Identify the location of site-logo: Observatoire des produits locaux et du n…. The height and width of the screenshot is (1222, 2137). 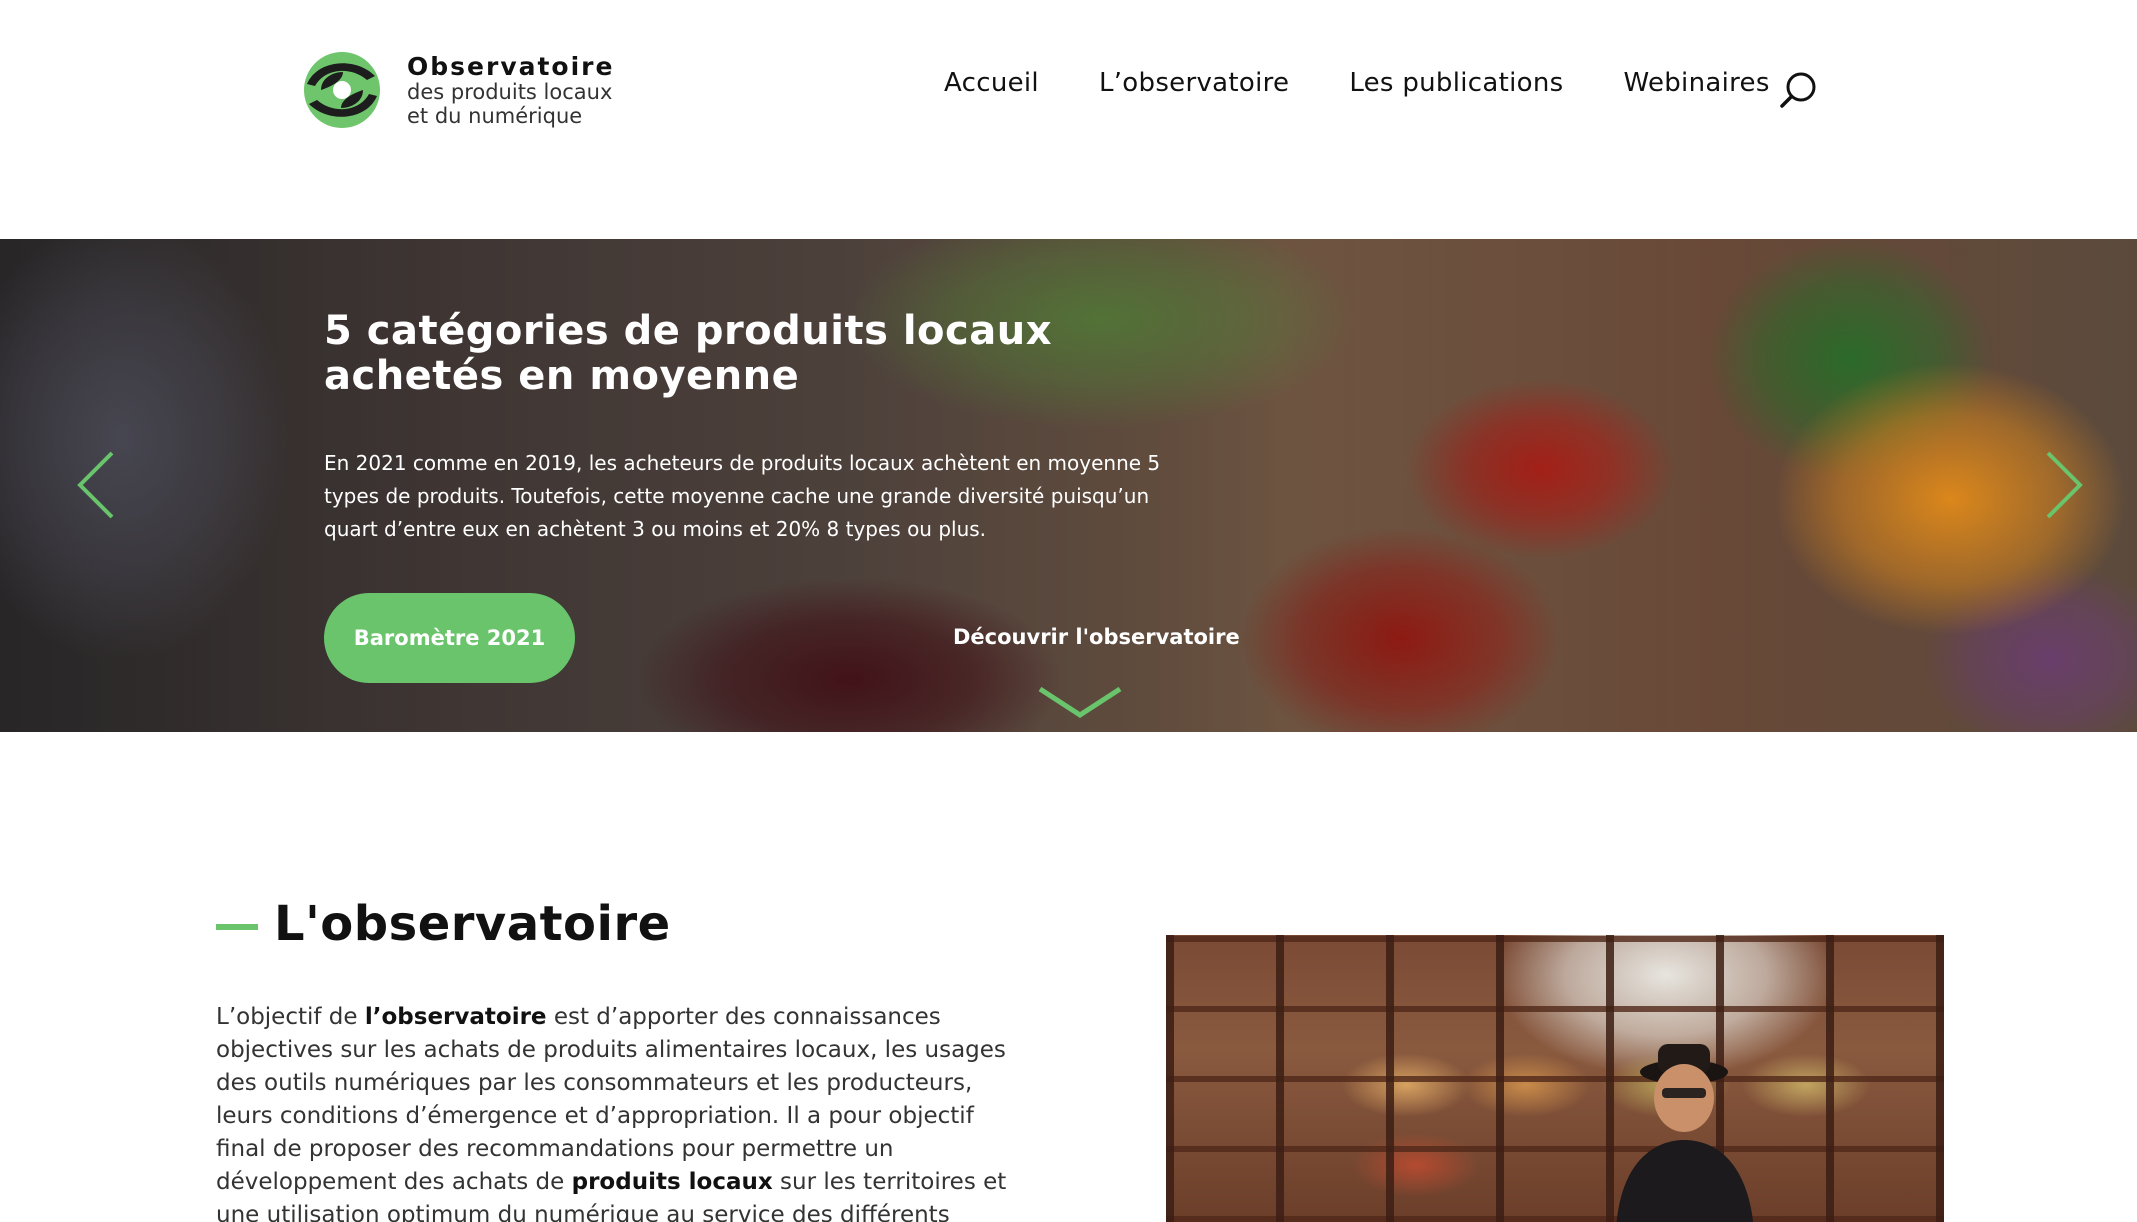
(459, 90).